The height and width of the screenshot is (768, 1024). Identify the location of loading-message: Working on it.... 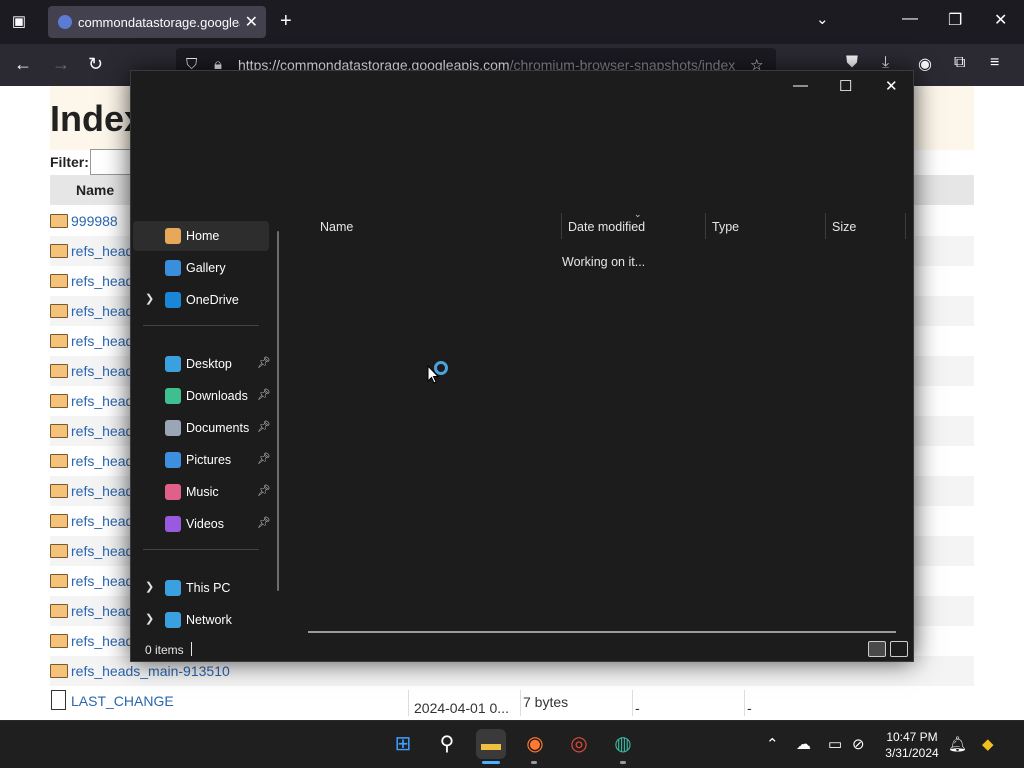
(604, 262).